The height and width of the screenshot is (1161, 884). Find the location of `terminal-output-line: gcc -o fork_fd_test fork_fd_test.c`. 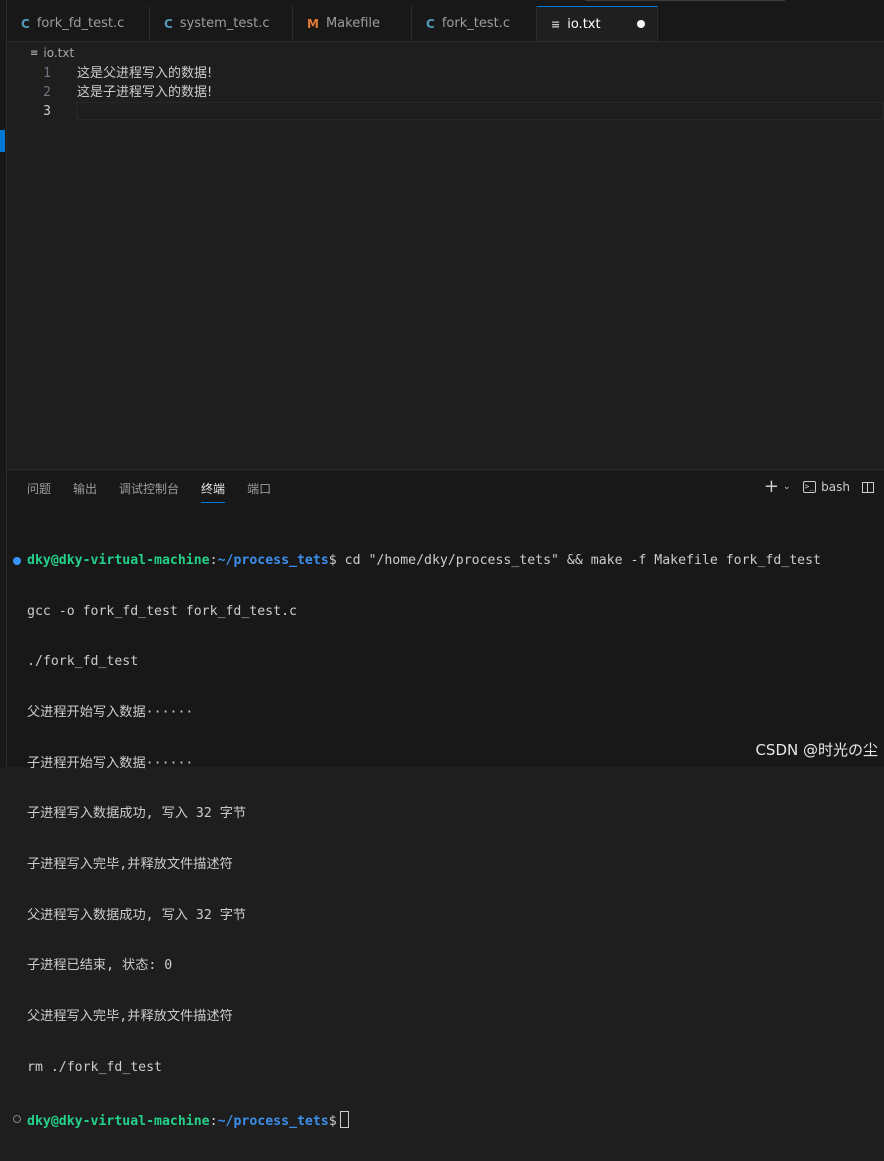

terminal-output-line: gcc -o fork_fd_test fork_fd_test.c is located at coordinates (162, 611).